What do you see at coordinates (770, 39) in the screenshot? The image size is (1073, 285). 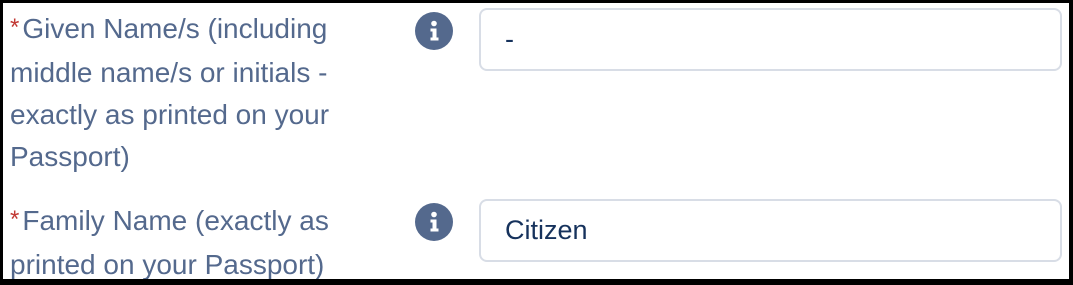 I see `given-name-input` at bounding box center [770, 39].